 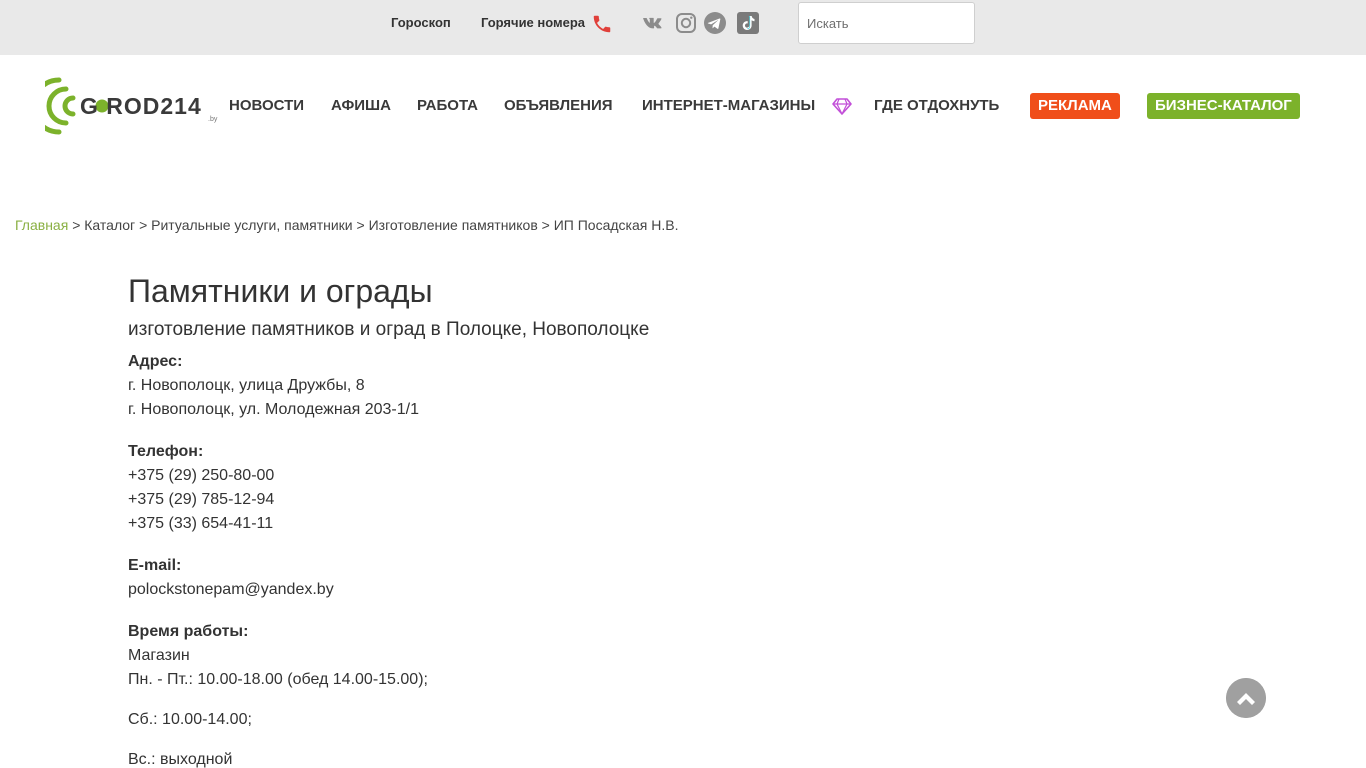 What do you see at coordinates (280, 291) in the screenshot?
I see `page-title: Памятники и ограды` at bounding box center [280, 291].